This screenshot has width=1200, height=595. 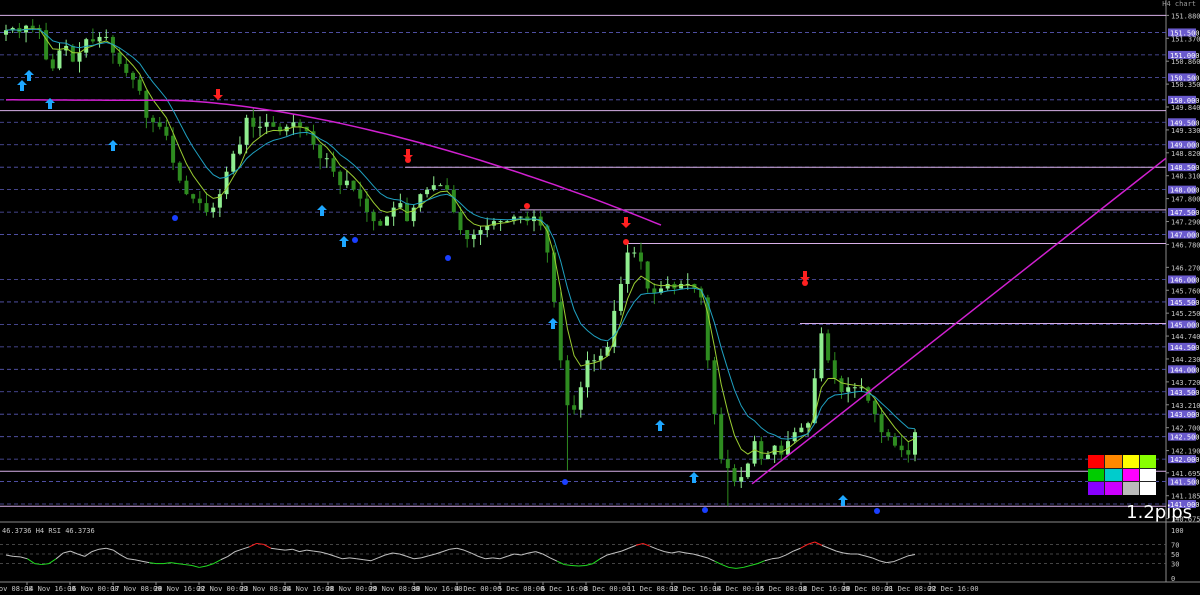 I want to click on price-tag-label: 149.000, so click(x=1185, y=146).